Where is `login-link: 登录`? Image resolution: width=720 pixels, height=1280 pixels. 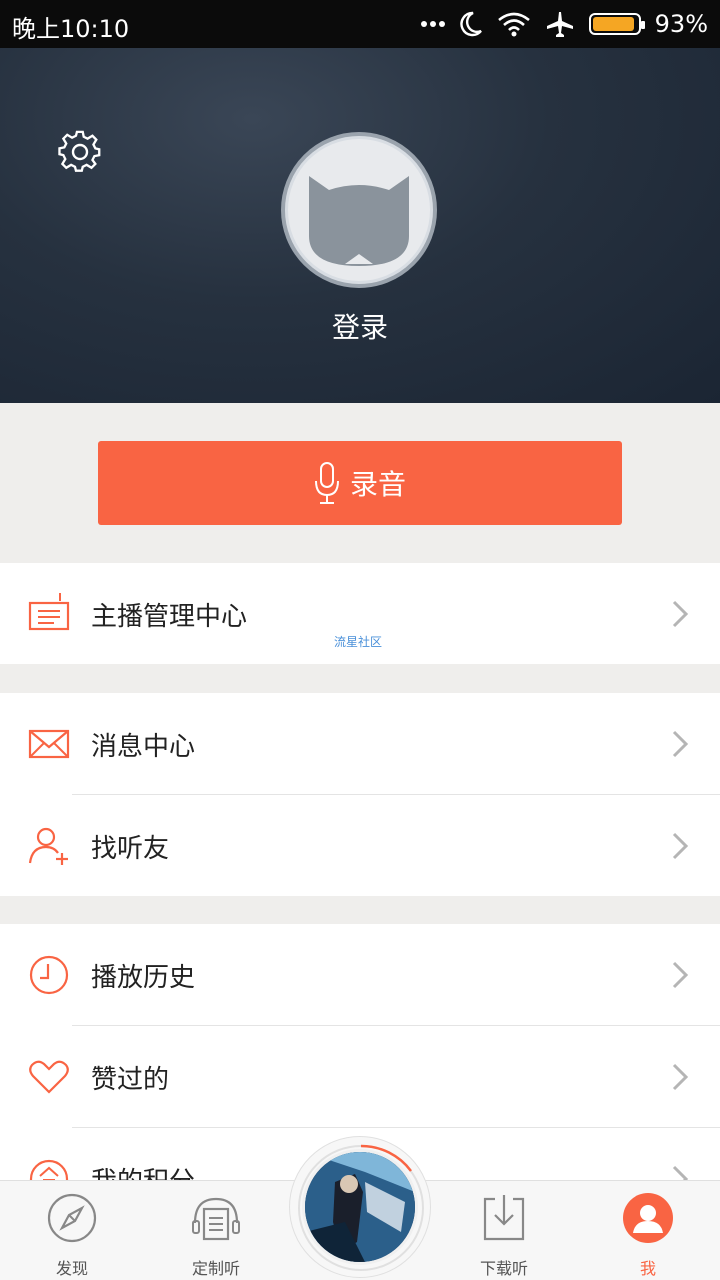 login-link: 登录 is located at coordinates (360, 326).